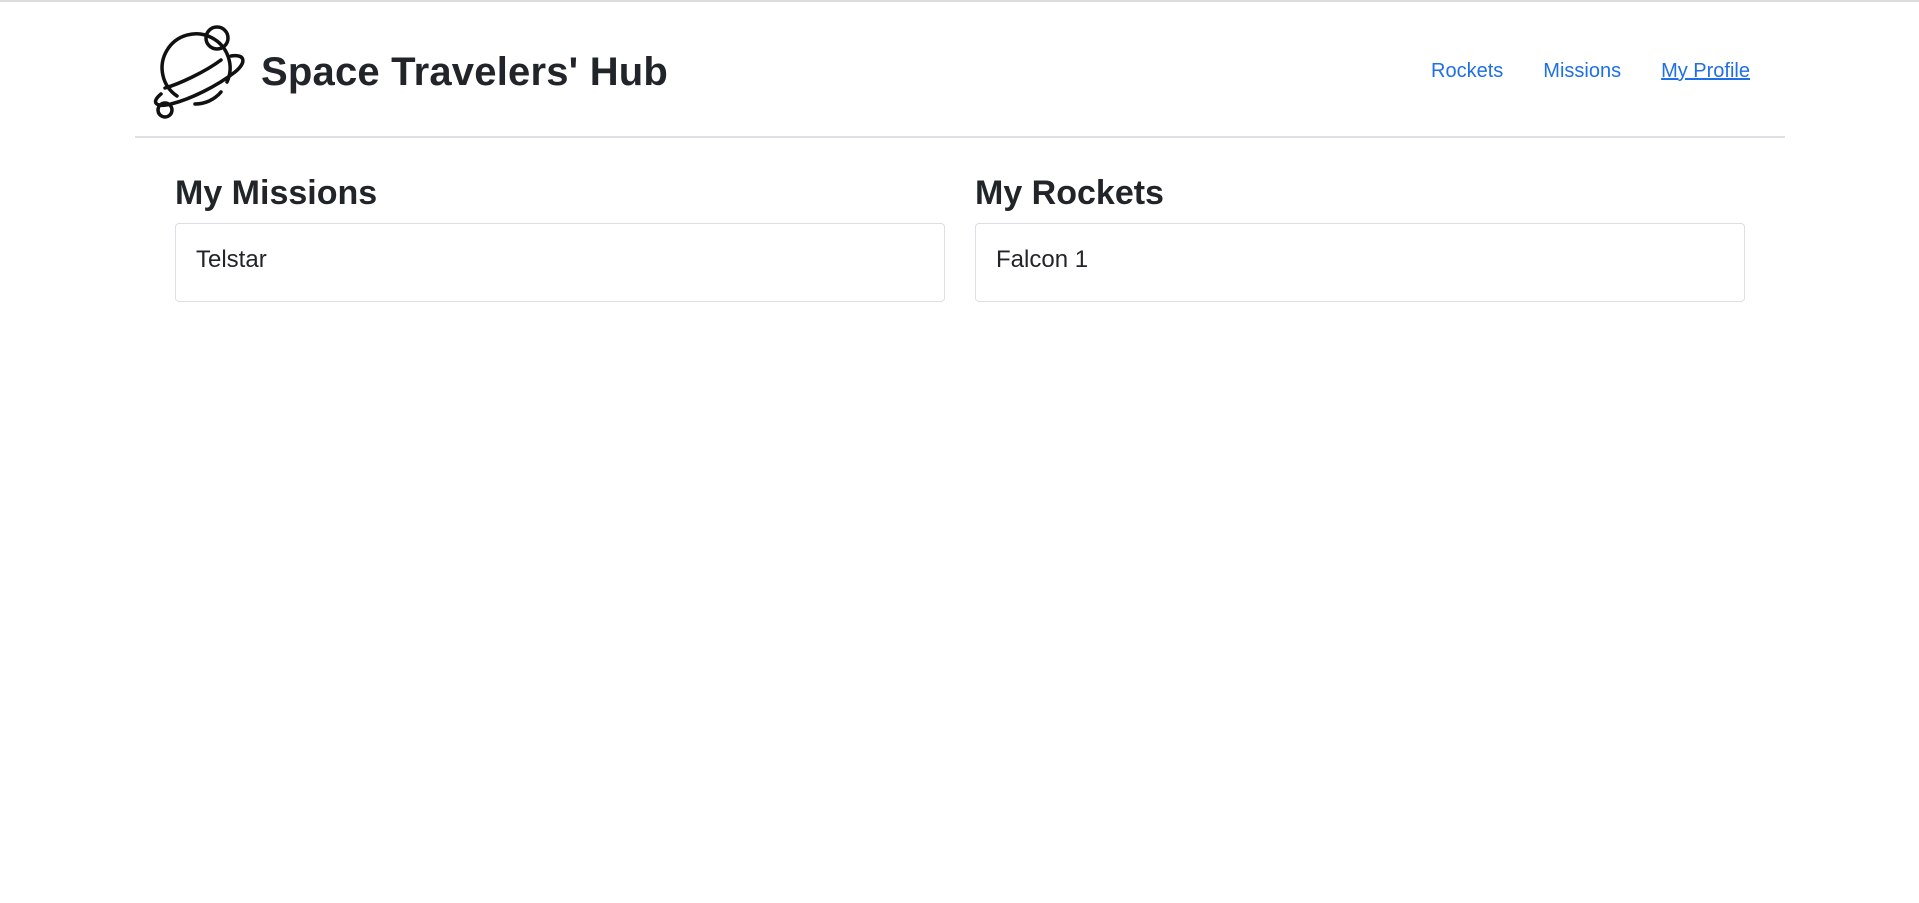 The image size is (1919, 903). I want to click on site-title: Space Travelers' Hub, so click(465, 71).